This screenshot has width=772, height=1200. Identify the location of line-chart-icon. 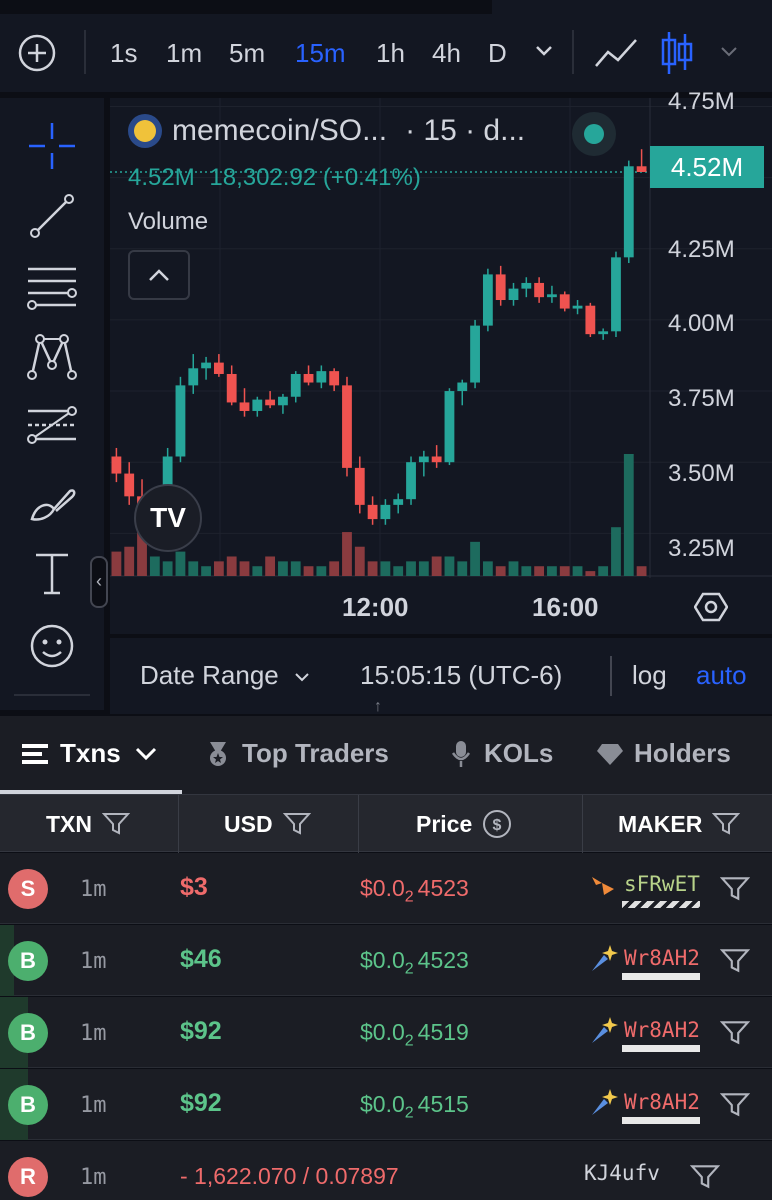
(617, 53).